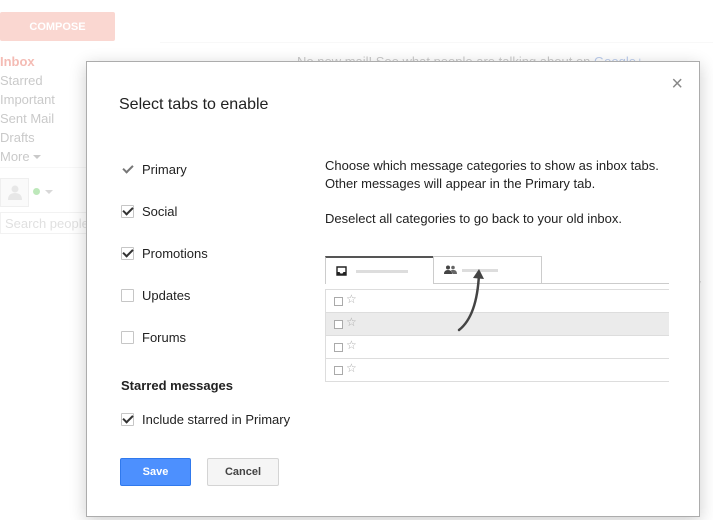 The image size is (713, 520). What do you see at coordinates (27, 156) in the screenshot?
I see `nav-item-more: More` at bounding box center [27, 156].